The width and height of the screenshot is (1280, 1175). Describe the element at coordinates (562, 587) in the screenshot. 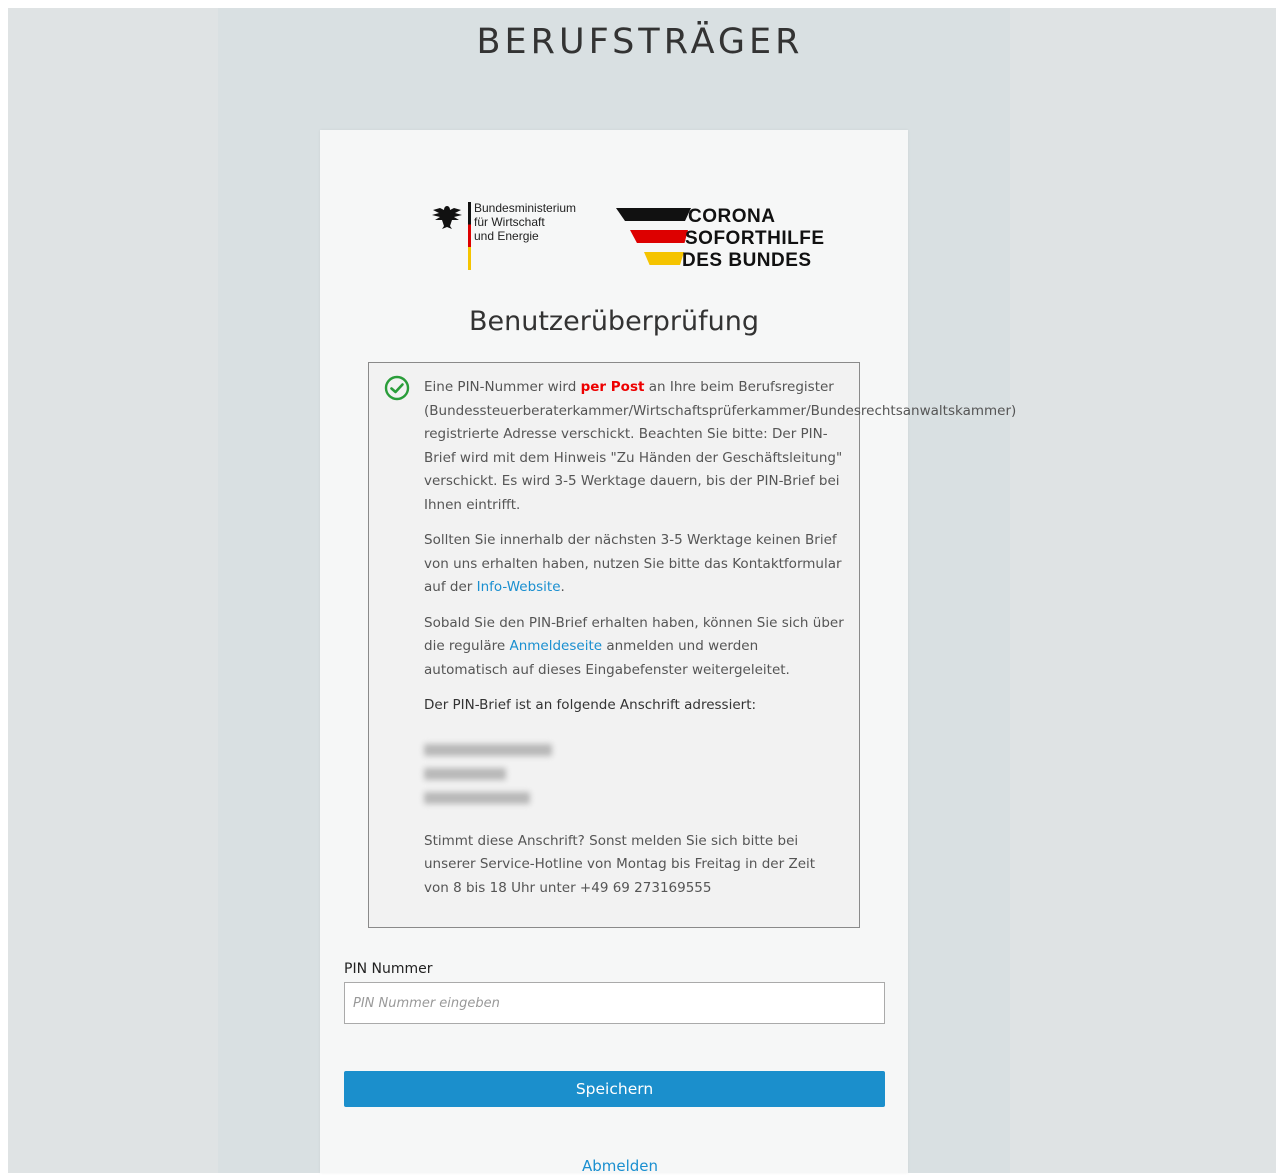

I see `info-text-segment: .` at that location.